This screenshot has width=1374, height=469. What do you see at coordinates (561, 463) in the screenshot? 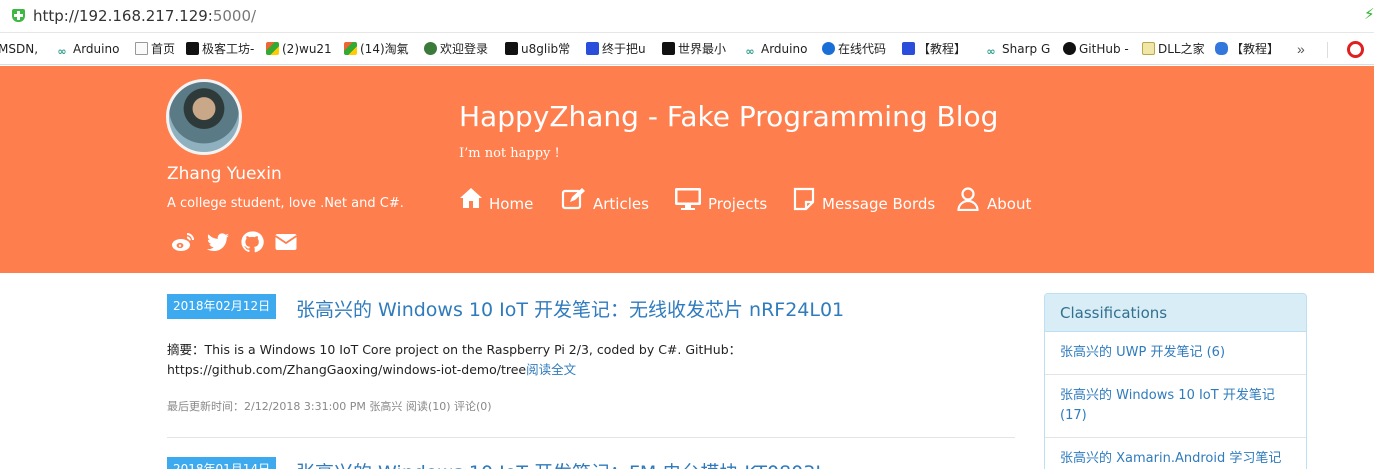
I see `post-title: 张高兴的 Windows 10 IoT 开发笔记：FM 电台模块 KT0803L` at bounding box center [561, 463].